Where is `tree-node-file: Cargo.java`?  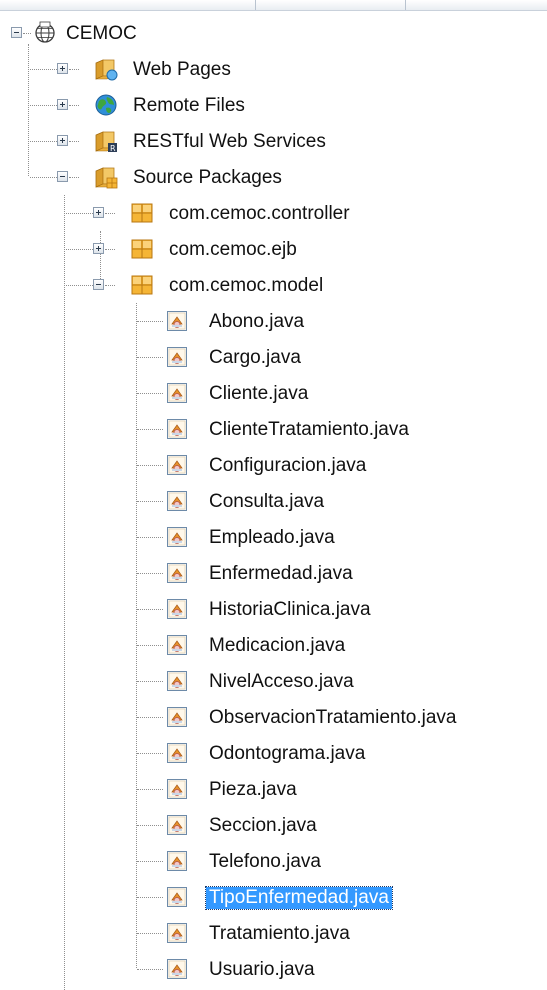
tree-node-file: Cargo.java is located at coordinates (273, 358).